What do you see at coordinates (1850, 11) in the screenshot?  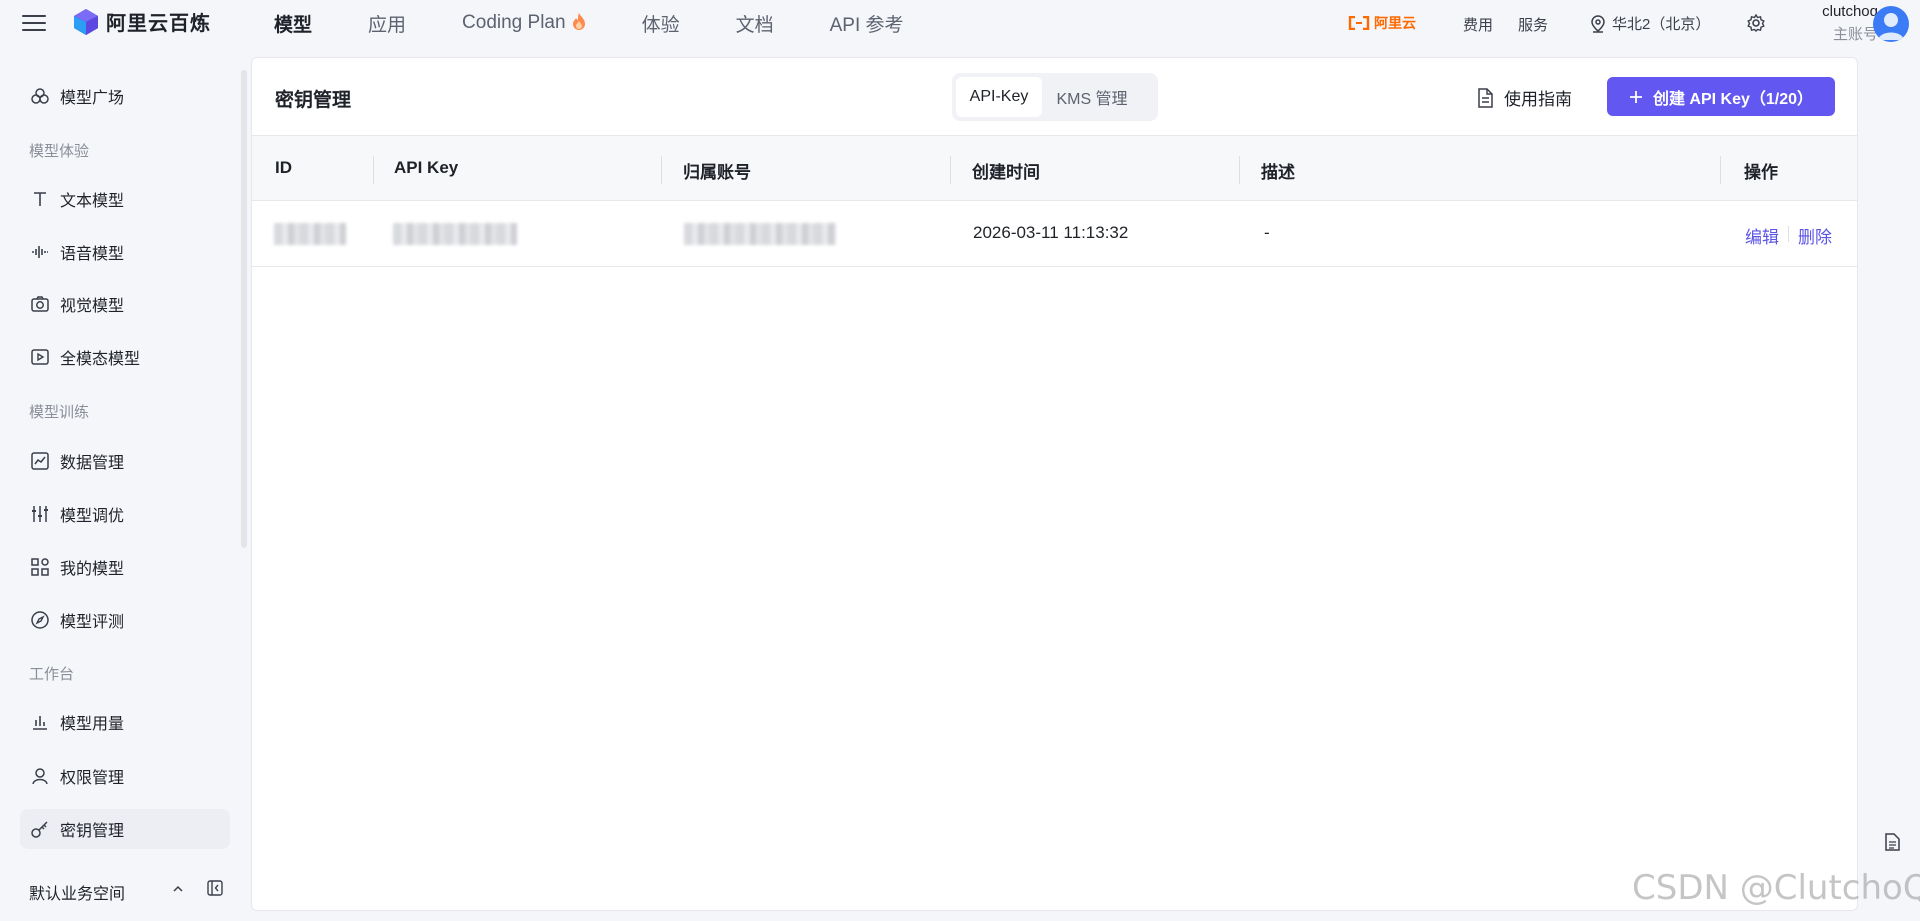 I see `user-name: clutchoq` at bounding box center [1850, 11].